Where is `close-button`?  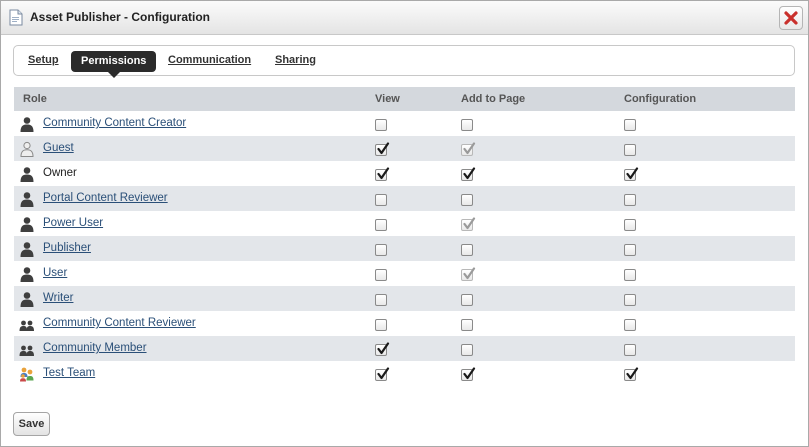
close-button is located at coordinates (791, 18).